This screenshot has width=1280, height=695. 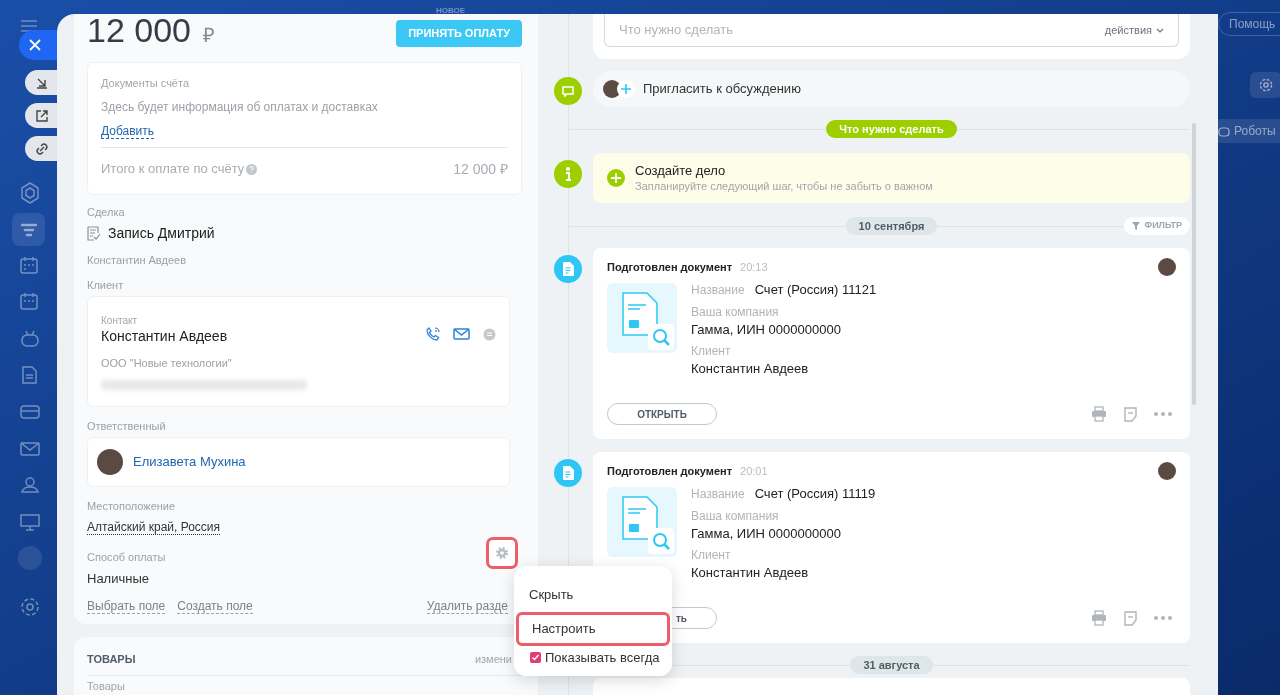 What do you see at coordinates (119, 321) in the screenshot?
I see `contact-label: Контакт` at bounding box center [119, 321].